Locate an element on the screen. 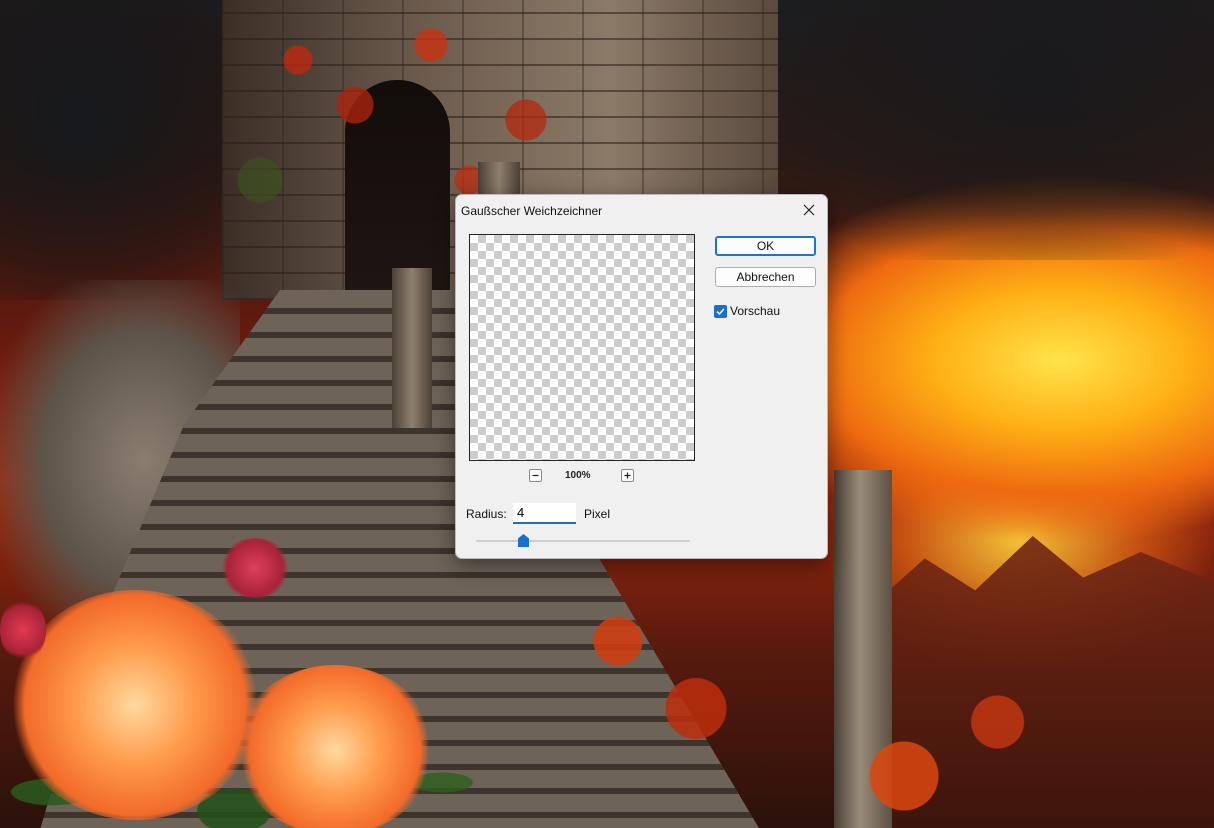  flower-bud is located at coordinates (255, 568).